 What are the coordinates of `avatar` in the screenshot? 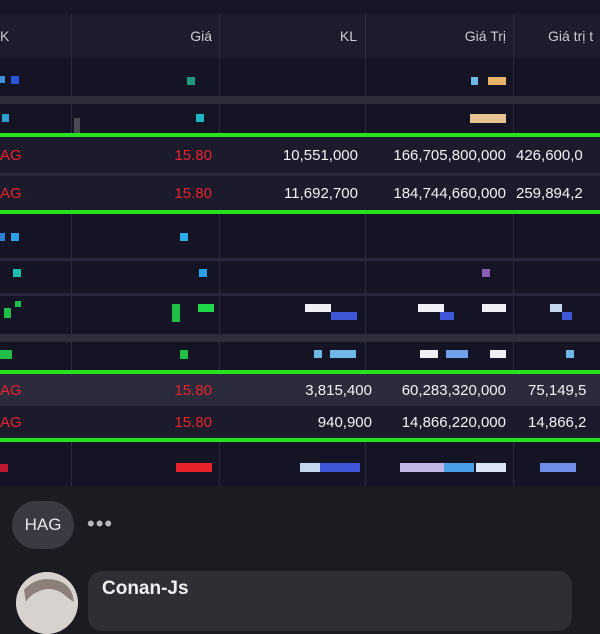 It's located at (47, 603).